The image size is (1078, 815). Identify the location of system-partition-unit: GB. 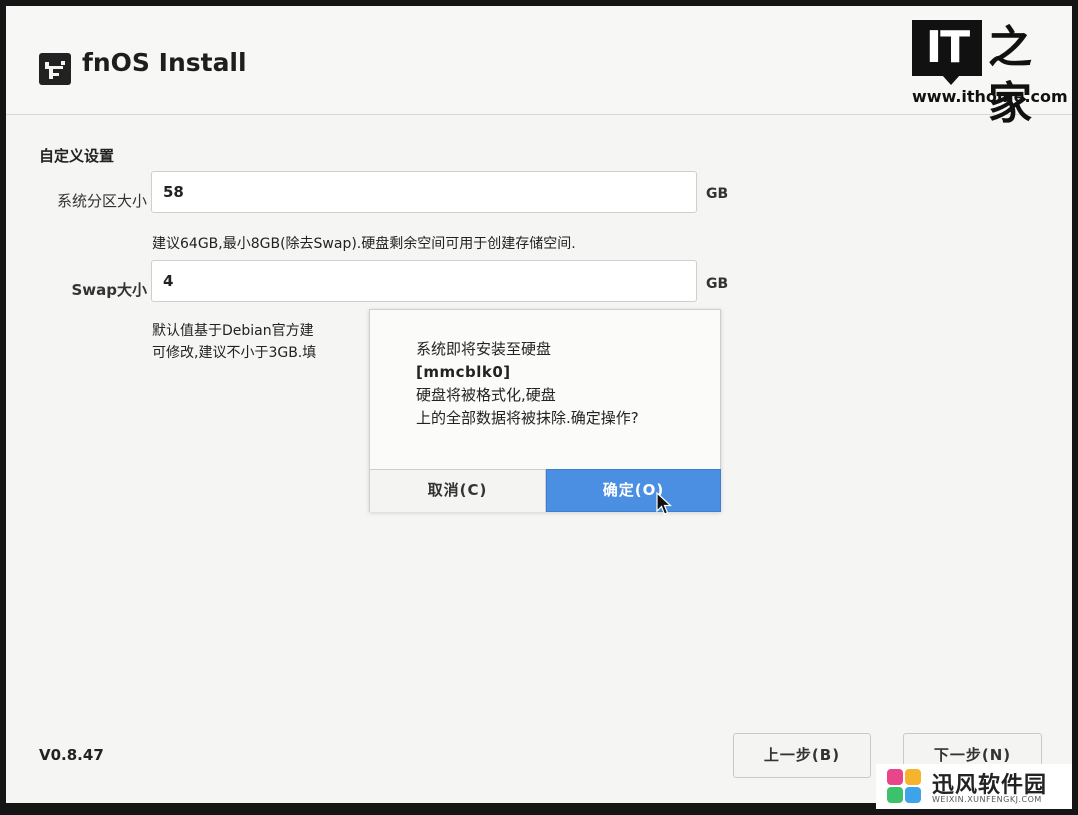
(717, 194).